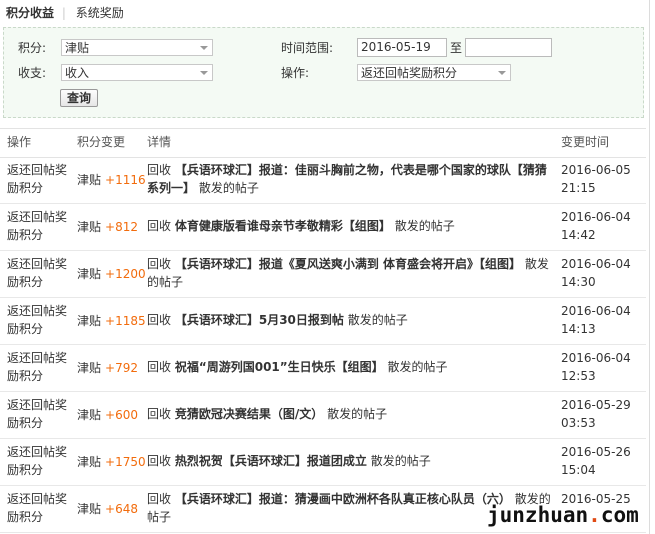 This screenshot has height=534, width=655. What do you see at coordinates (578, 235) in the screenshot?
I see `row-clock: 14:42` at bounding box center [578, 235].